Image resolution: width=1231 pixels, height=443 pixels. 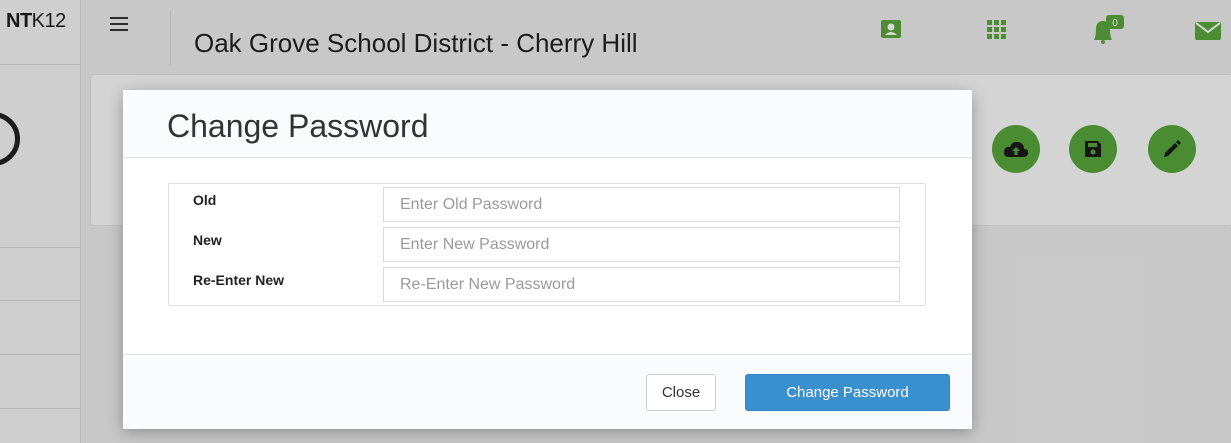 What do you see at coordinates (641, 244) in the screenshot?
I see `new-password-field` at bounding box center [641, 244].